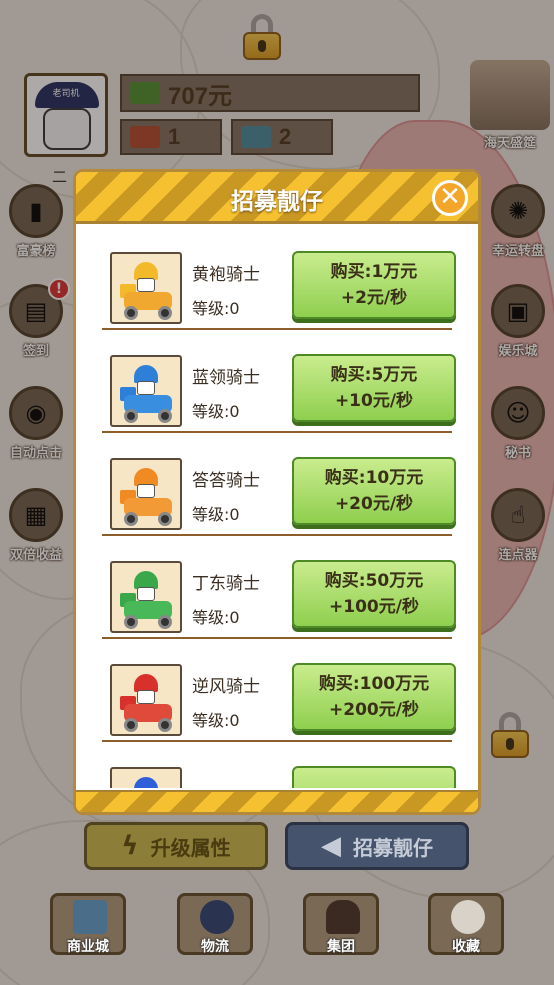 The height and width of the screenshot is (985, 554). Describe the element at coordinates (466, 947) in the screenshot. I see `dock-label: 收藏` at that location.